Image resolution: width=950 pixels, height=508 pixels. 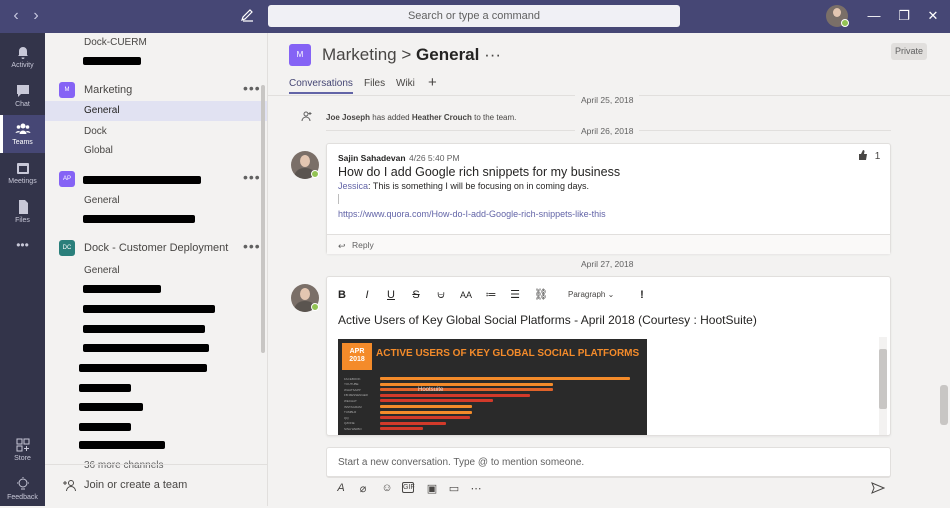 What do you see at coordinates (115, 42) in the screenshot?
I see `channel-item: Dock-CUERM` at bounding box center [115, 42].